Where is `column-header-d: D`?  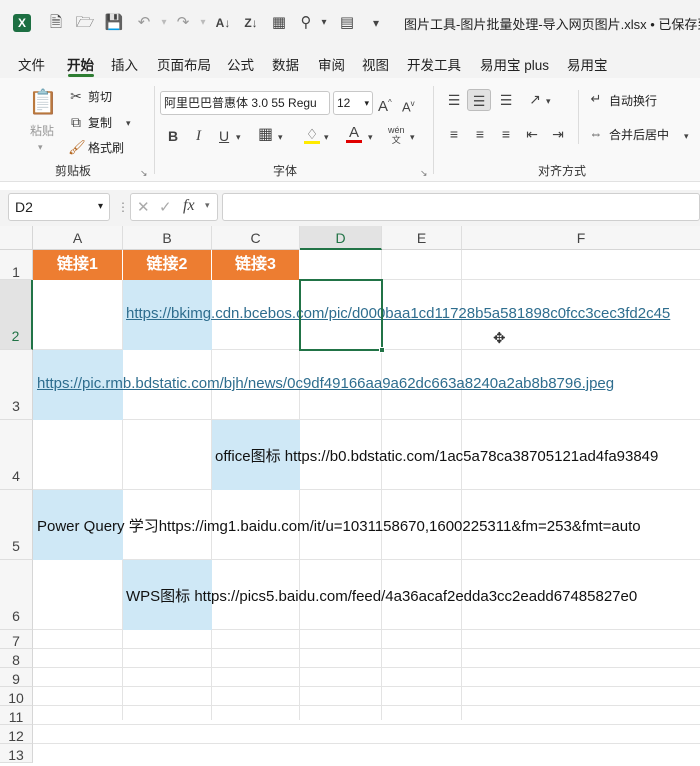 column-header-d: D is located at coordinates (341, 238).